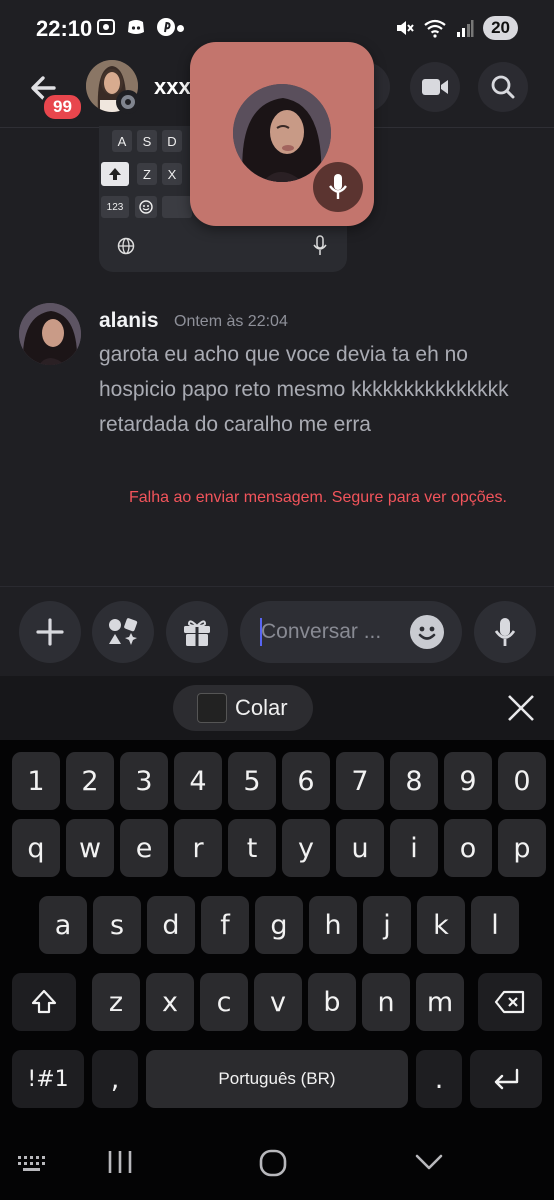 The image size is (554, 1200). I want to click on shift-key, so click(44, 1002).